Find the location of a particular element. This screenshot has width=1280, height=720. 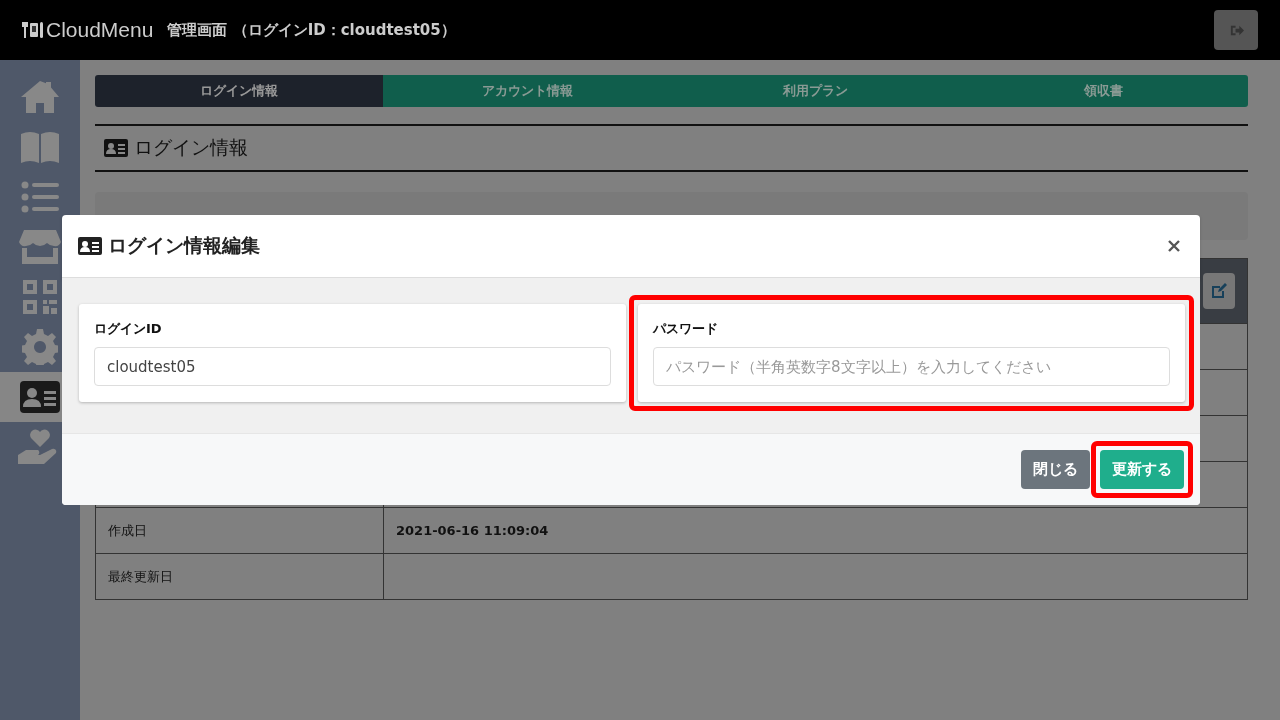

app-logo: CloudMenu is located at coordinates (88, 30).